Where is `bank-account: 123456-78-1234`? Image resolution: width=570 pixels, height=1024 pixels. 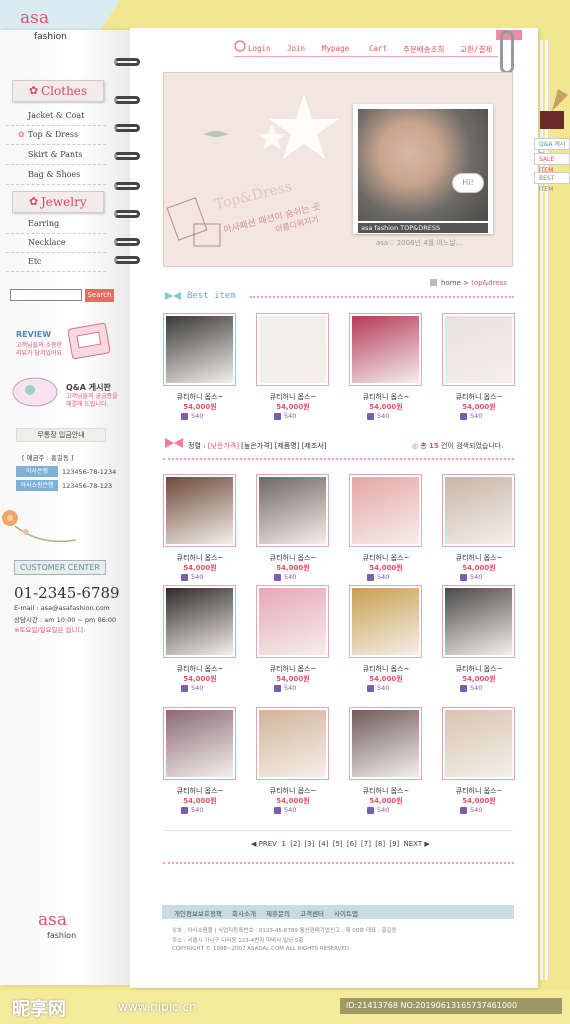 bank-account: 123456-78-1234 is located at coordinates (89, 472).